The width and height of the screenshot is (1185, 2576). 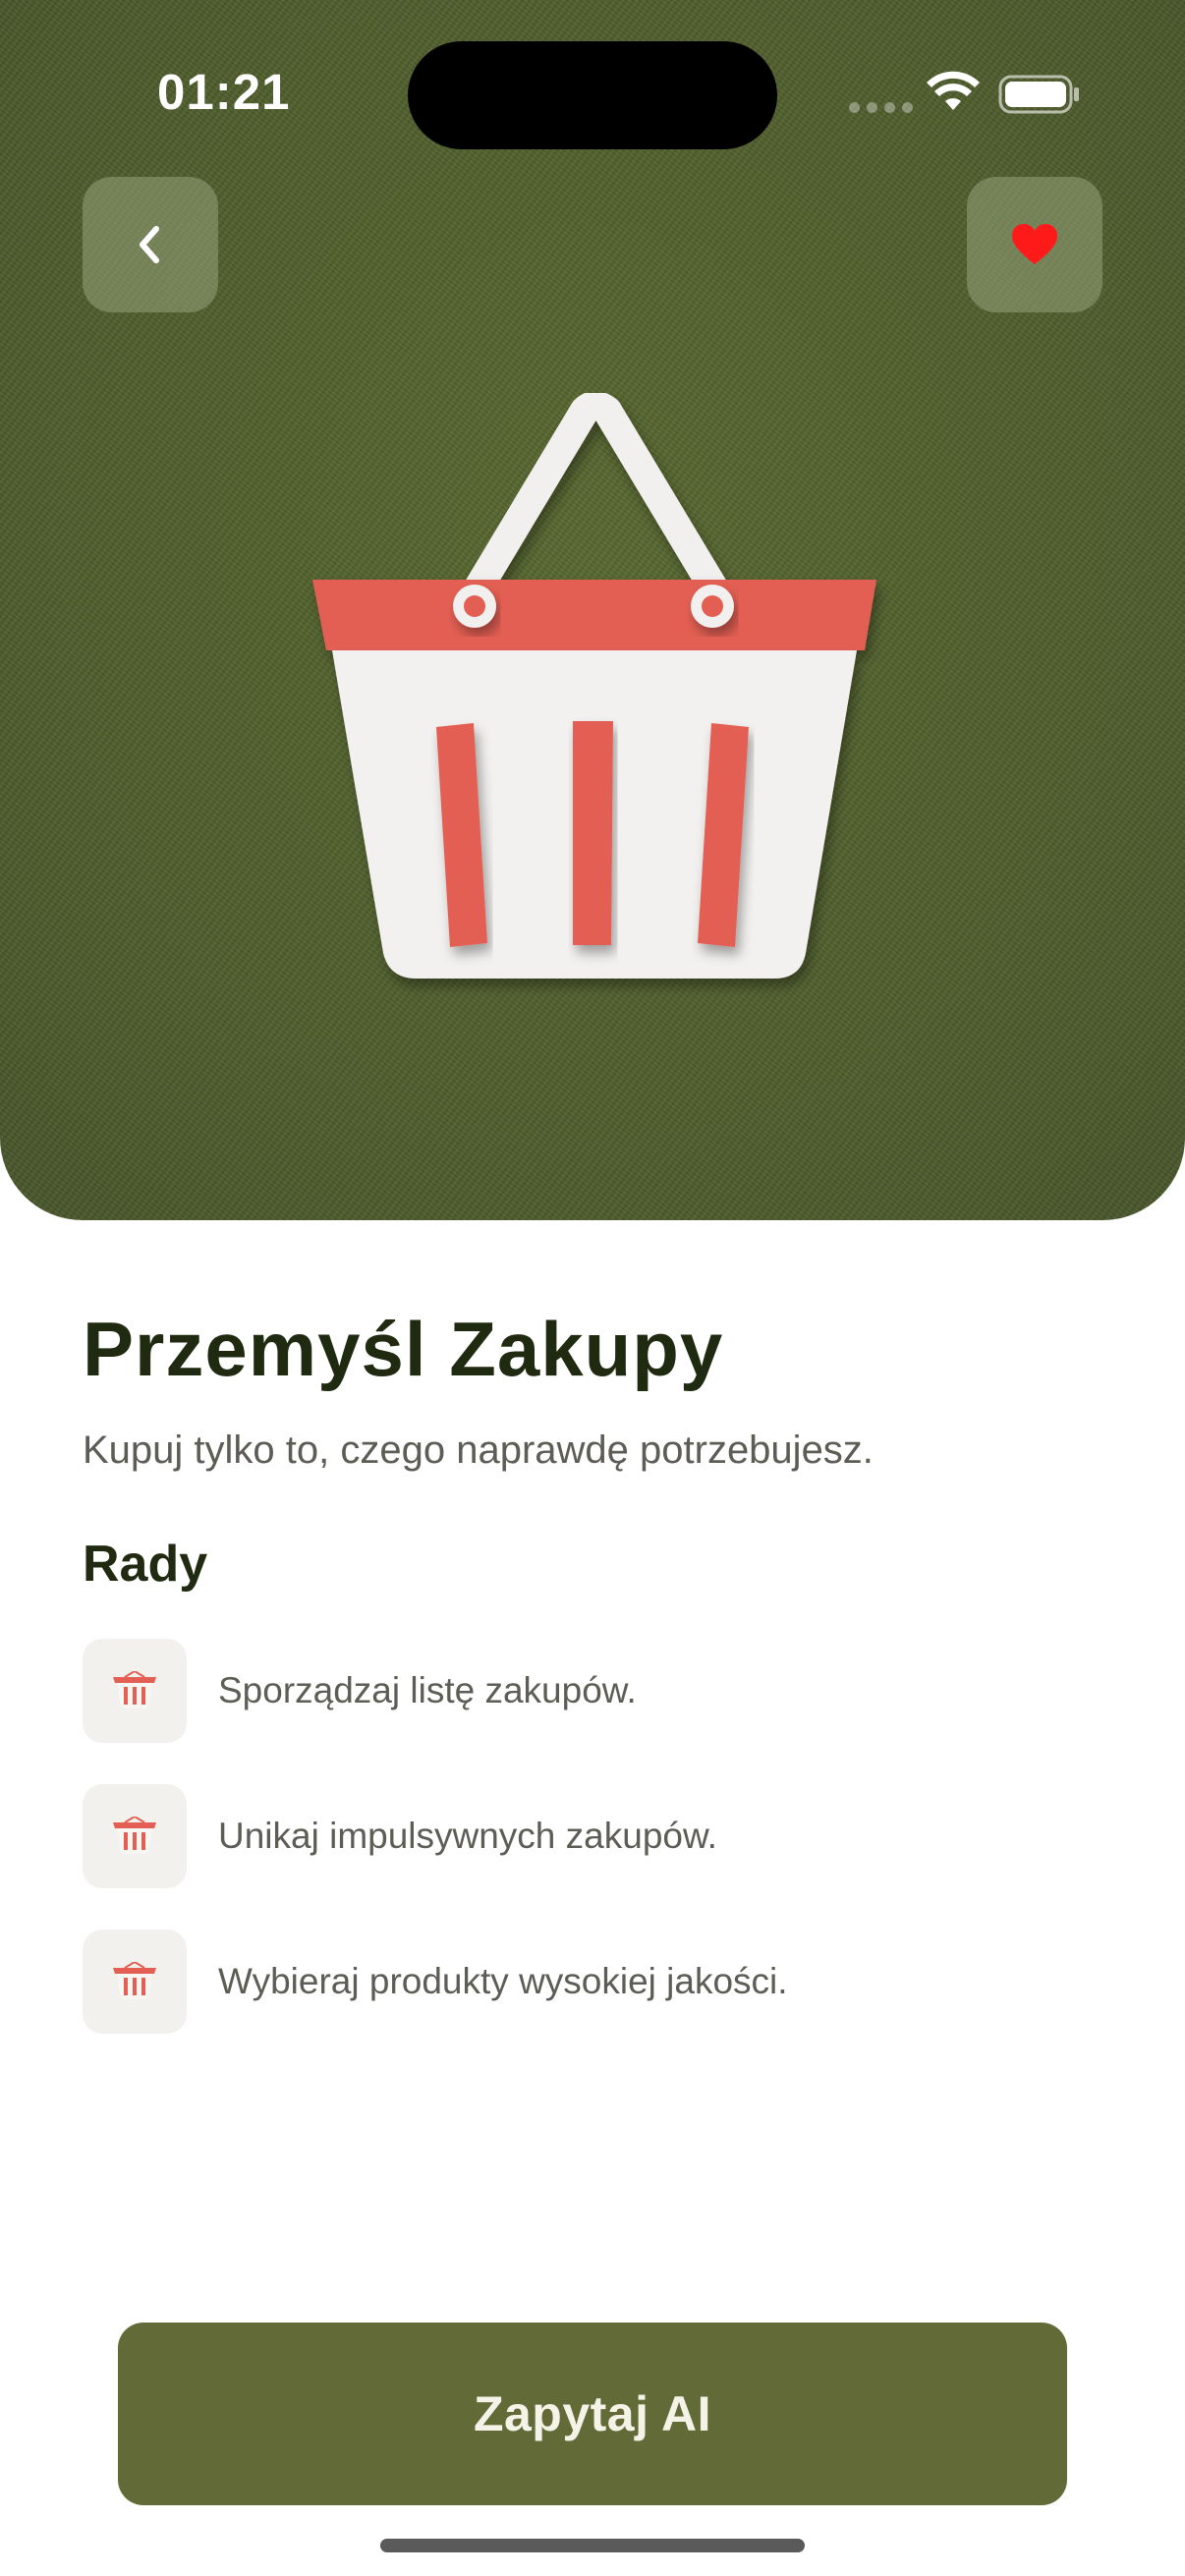 What do you see at coordinates (954, 90) in the screenshot?
I see `wifi-icon` at bounding box center [954, 90].